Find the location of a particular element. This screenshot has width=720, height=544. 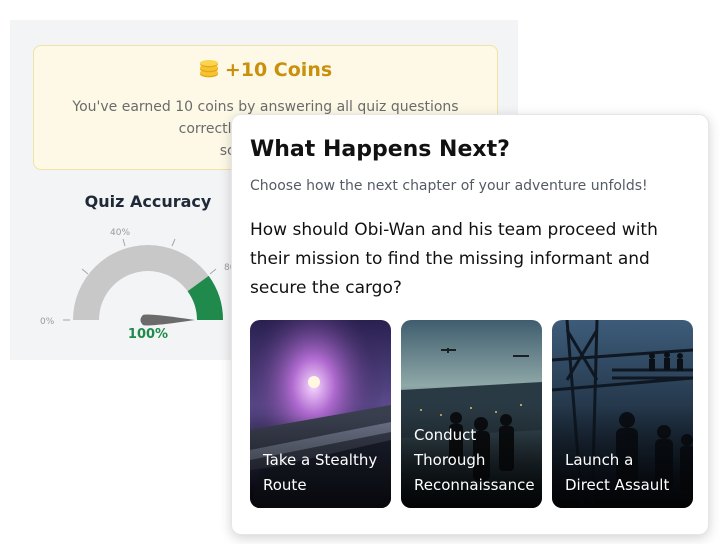

coin-stack-icon is located at coordinates (208, 69).